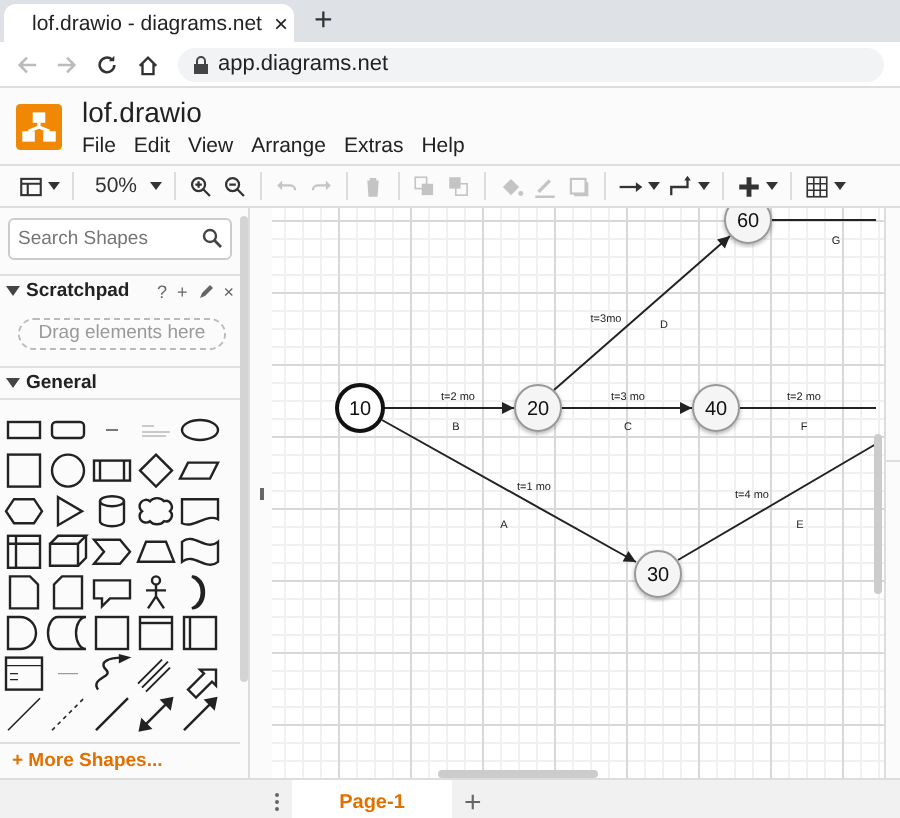 The width and height of the screenshot is (900, 818). Describe the element at coordinates (538, 408) in the screenshot. I see `event-node: 20` at that location.